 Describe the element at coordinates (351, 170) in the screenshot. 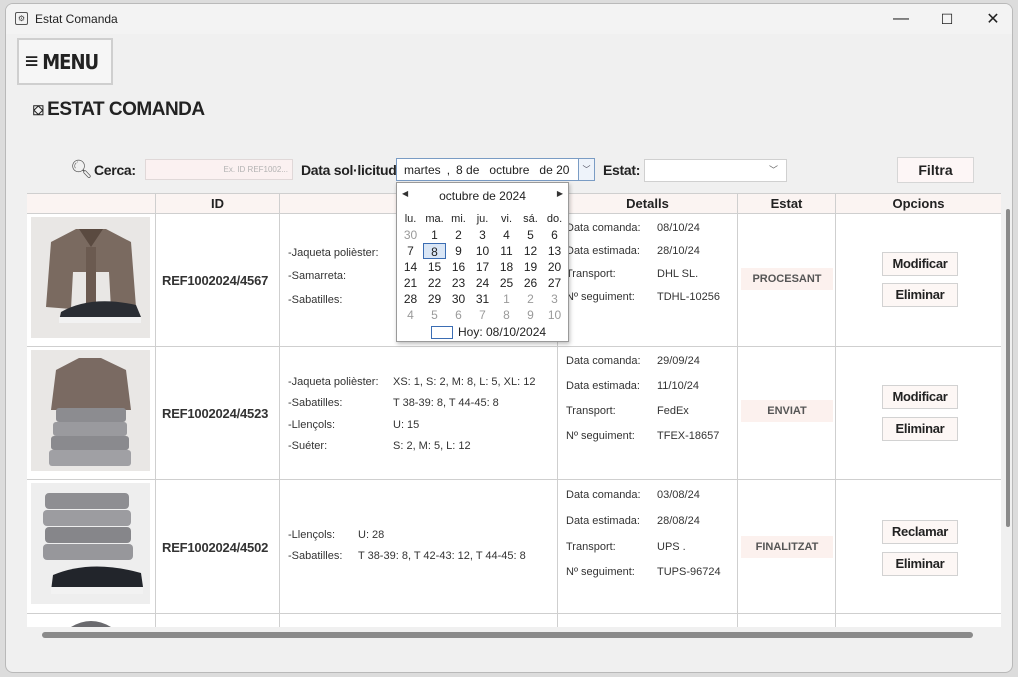

I see `date-label: Data sol·licitud:` at that location.